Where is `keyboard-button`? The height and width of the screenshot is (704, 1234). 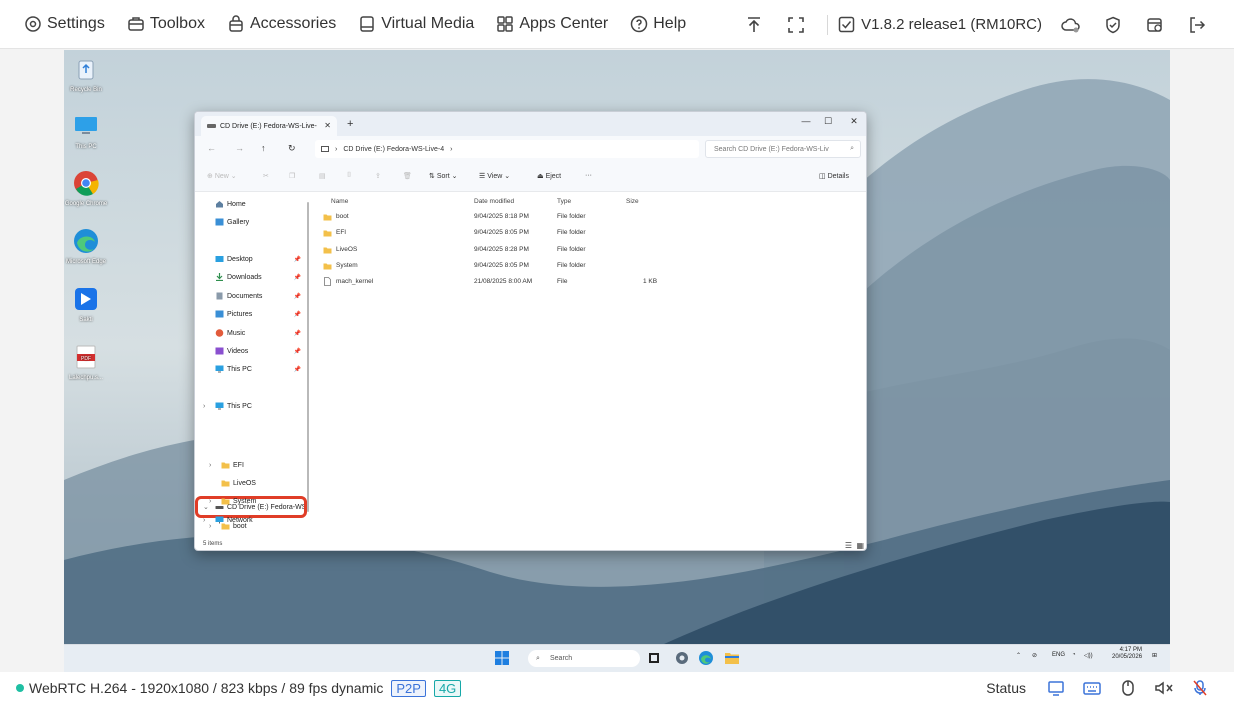
keyboard-button is located at coordinates (1092, 688).